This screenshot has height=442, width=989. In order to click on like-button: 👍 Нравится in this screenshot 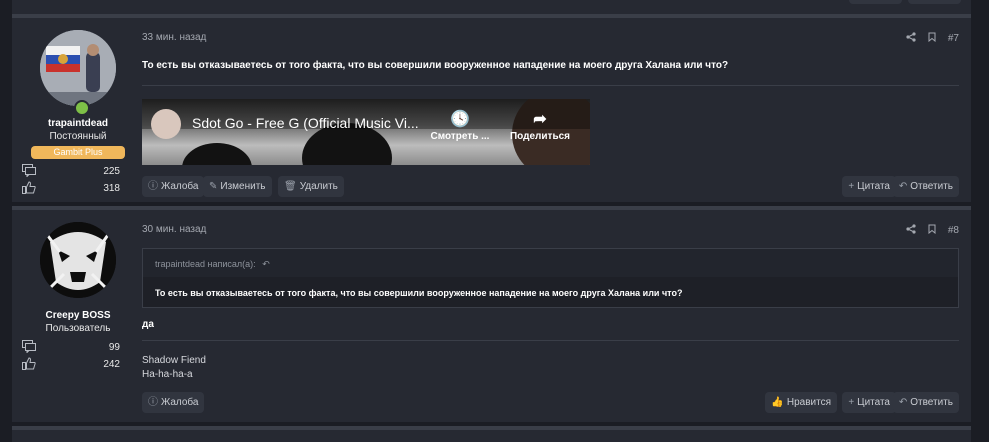, I will do `click(801, 402)`.